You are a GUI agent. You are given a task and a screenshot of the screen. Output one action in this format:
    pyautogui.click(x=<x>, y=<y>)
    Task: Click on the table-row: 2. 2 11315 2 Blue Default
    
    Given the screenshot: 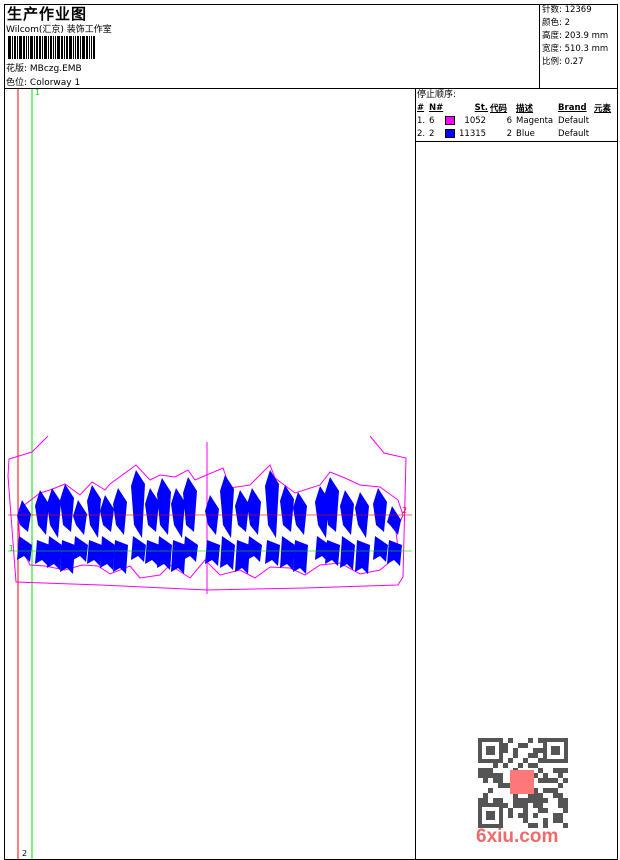 What is the action you would take?
    pyautogui.click(x=517, y=133)
    